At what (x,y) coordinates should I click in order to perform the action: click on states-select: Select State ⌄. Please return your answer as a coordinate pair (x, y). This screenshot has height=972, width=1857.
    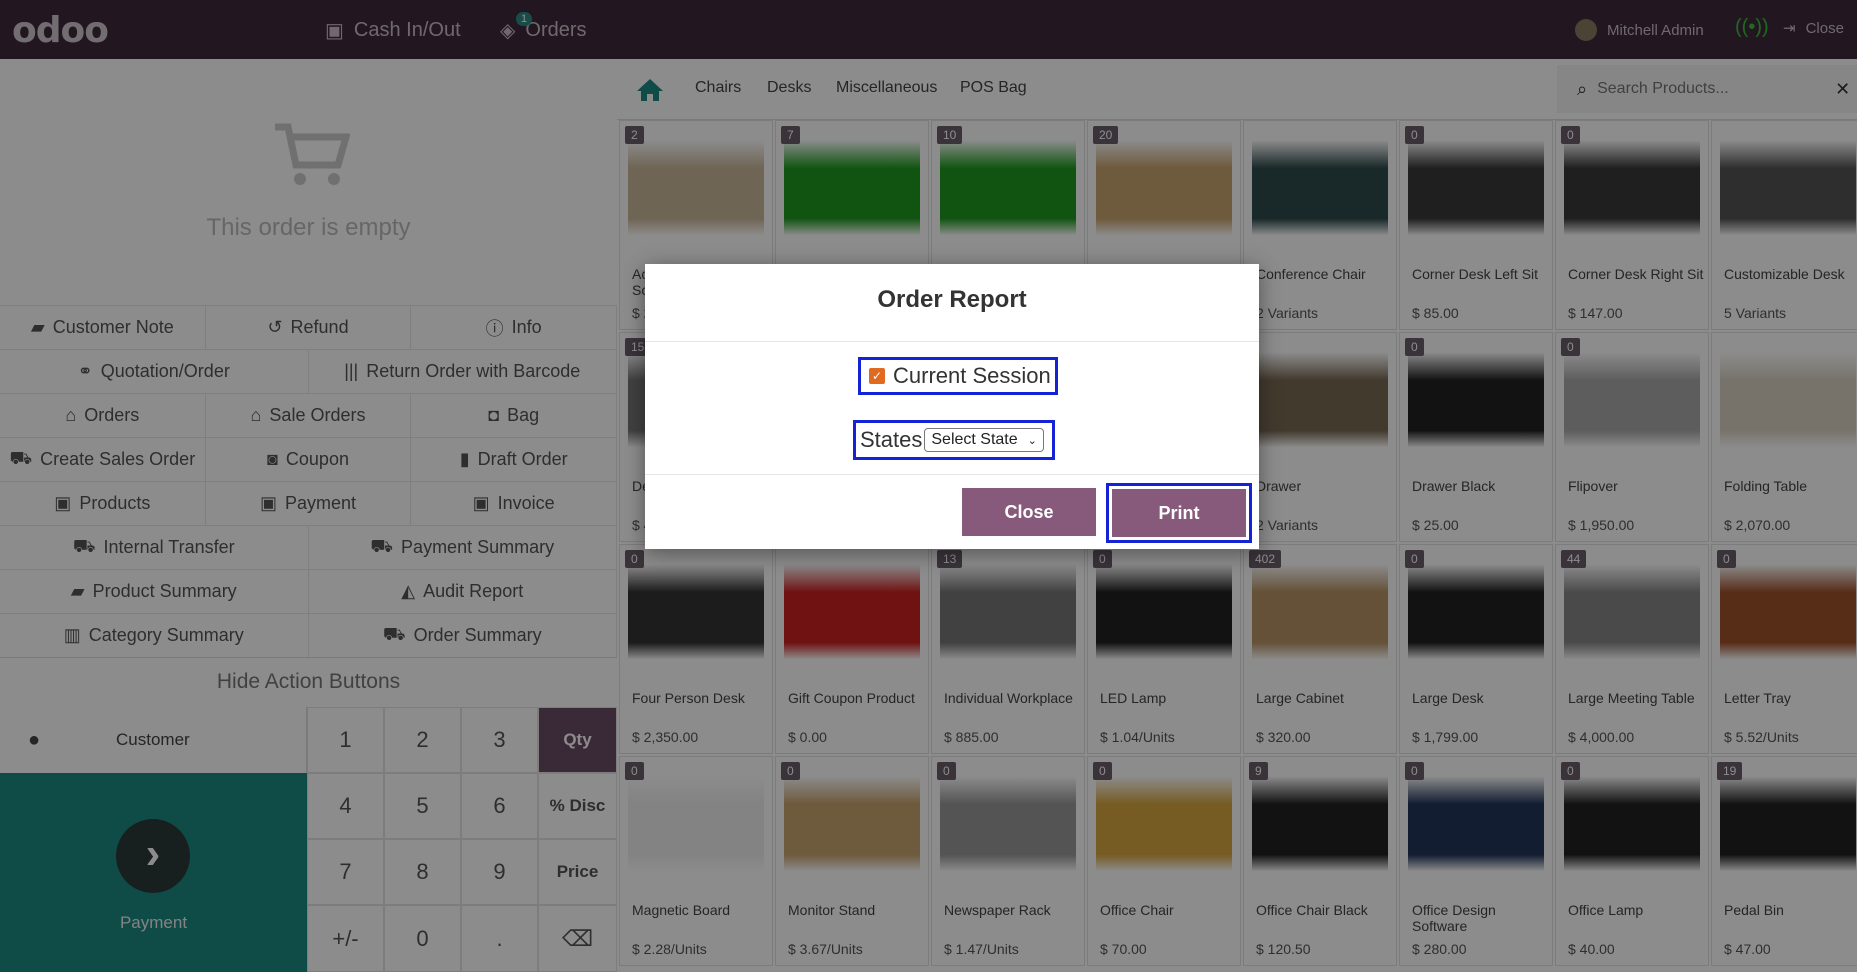
    Looking at the image, I should click on (984, 440).